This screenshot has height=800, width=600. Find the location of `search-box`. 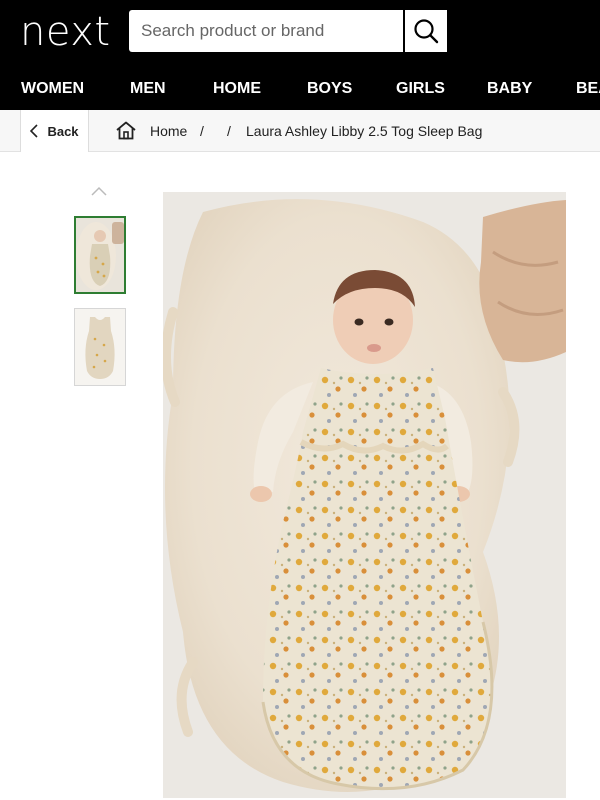

search-box is located at coordinates (288, 31).